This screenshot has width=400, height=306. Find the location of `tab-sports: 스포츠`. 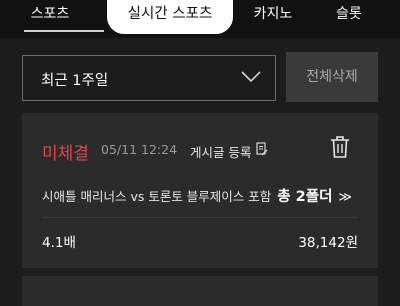

tab-sports: 스포츠 is located at coordinates (50, 17).